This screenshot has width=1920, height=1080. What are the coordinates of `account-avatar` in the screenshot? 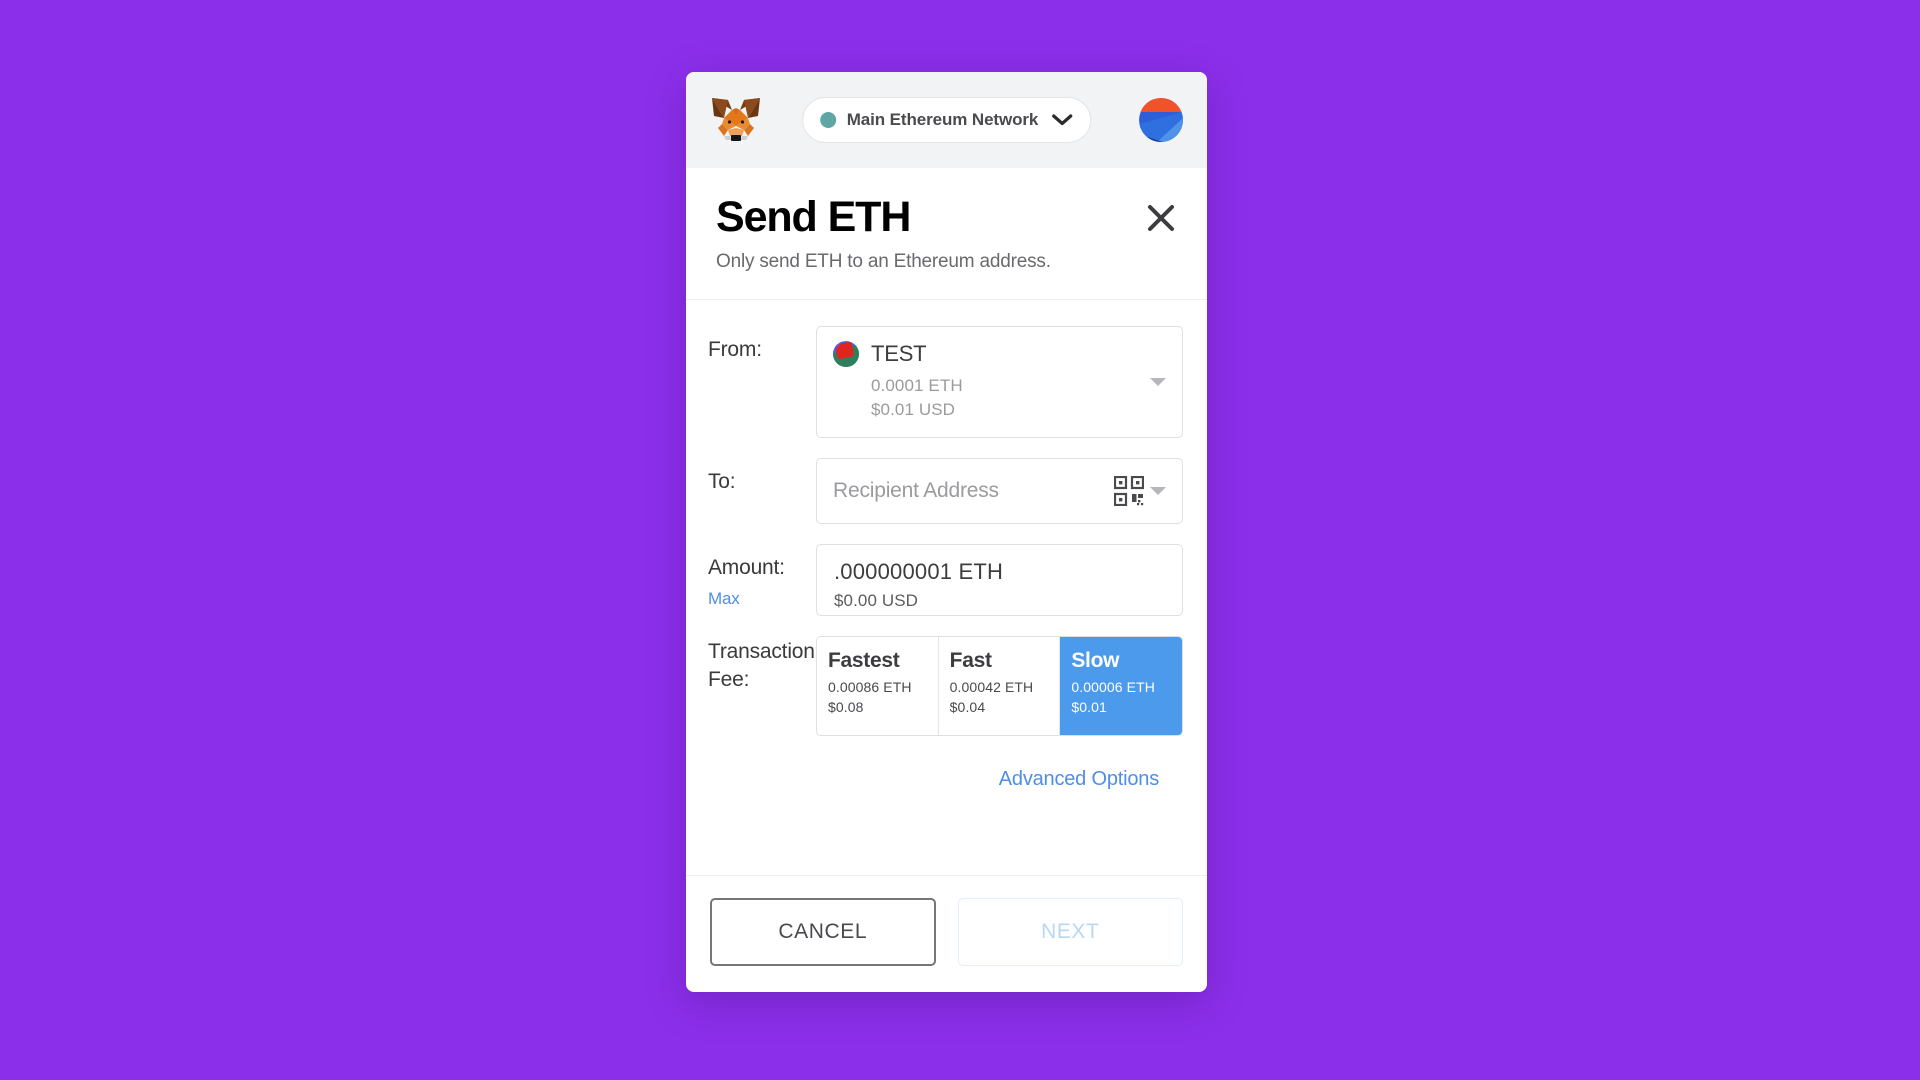 It's located at (1161, 120).